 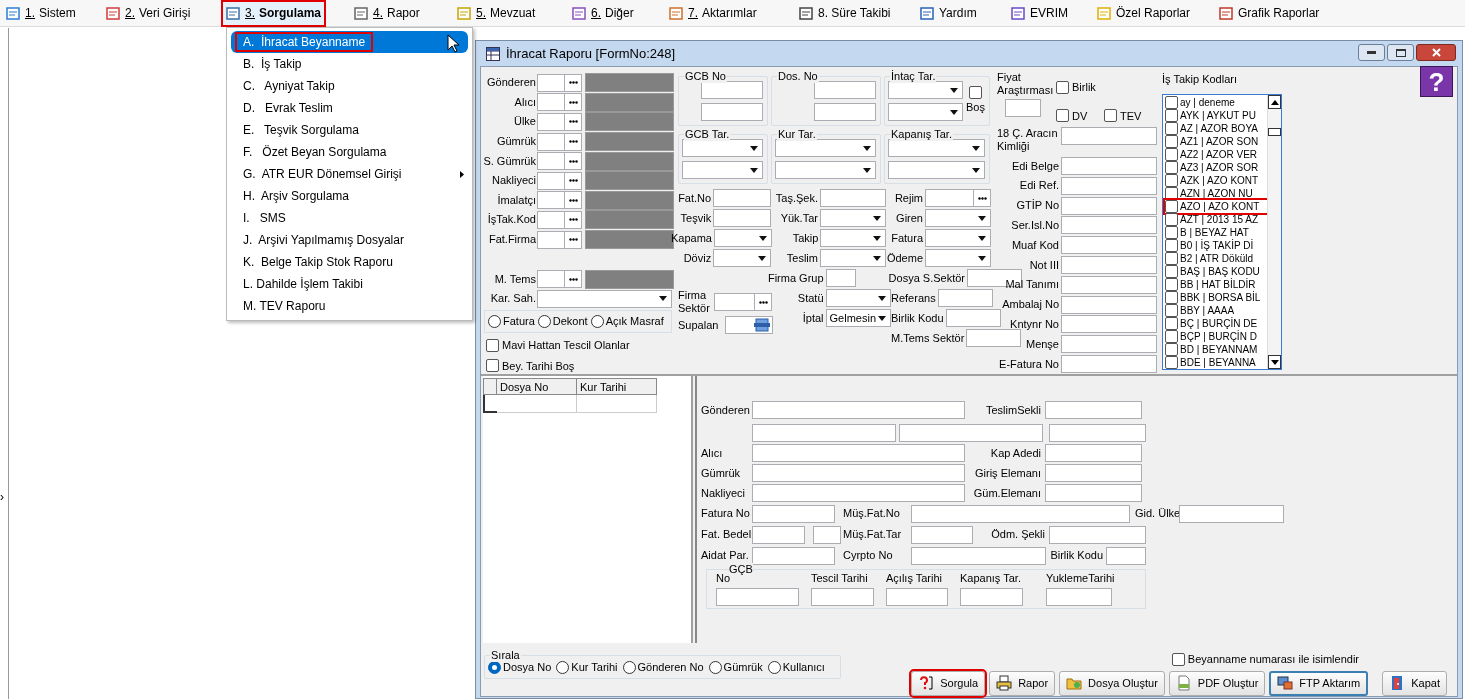 What do you see at coordinates (1274, 362) in the screenshot?
I see `scroll-down-button` at bounding box center [1274, 362].